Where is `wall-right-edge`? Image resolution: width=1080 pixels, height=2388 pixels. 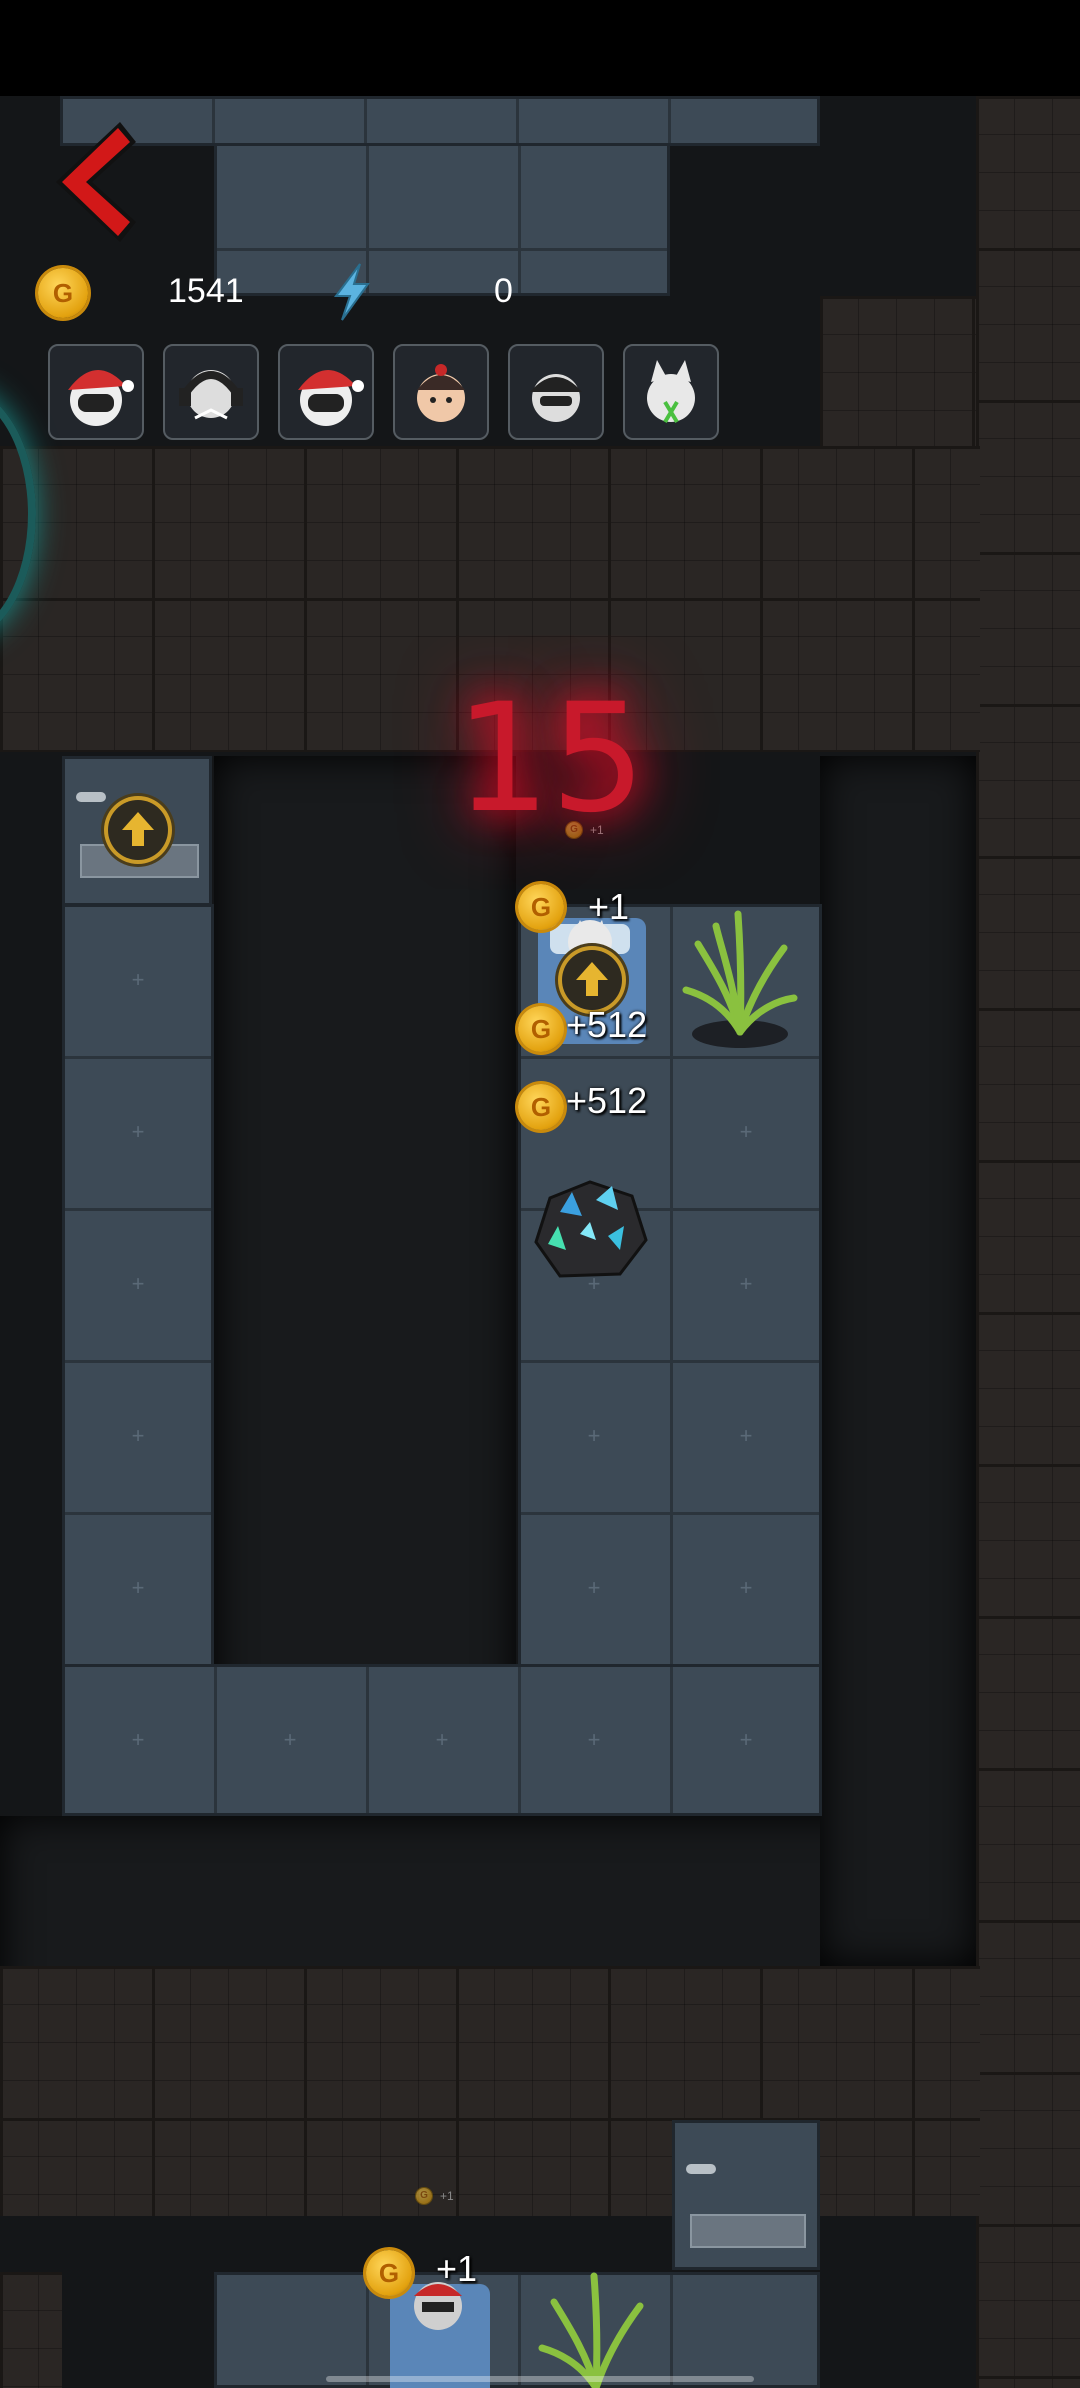 wall-right-edge is located at coordinates (1028, 1242).